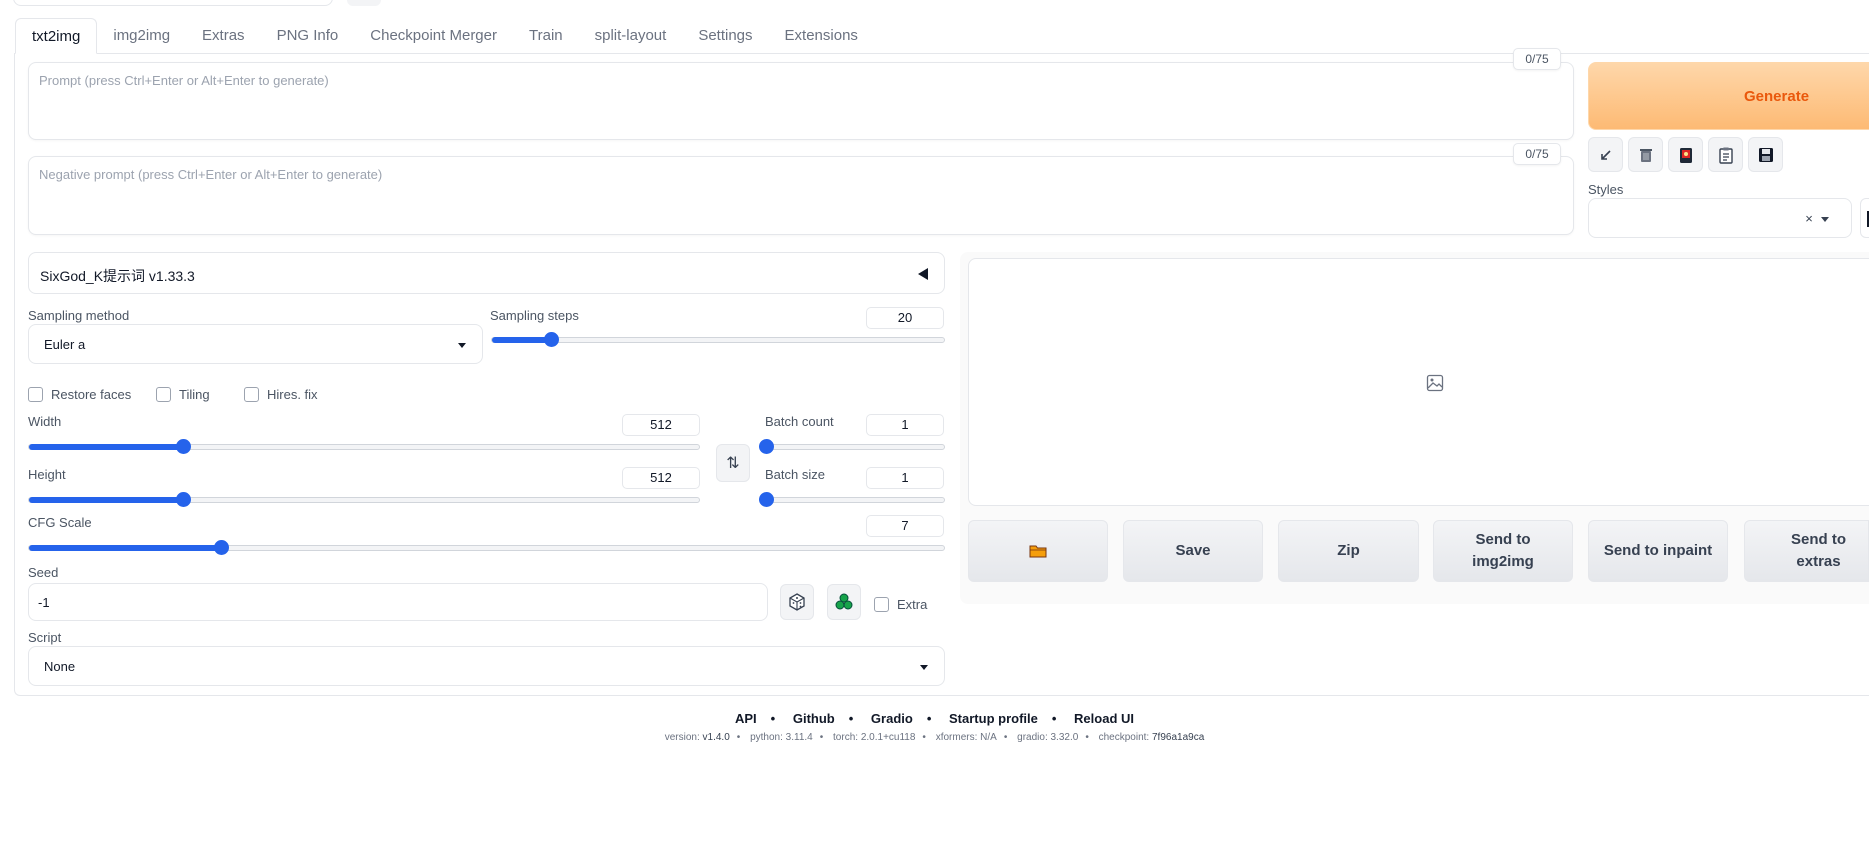  Describe the element at coordinates (1809, 219) in the screenshot. I see `clear-styles-icon: ×` at that location.